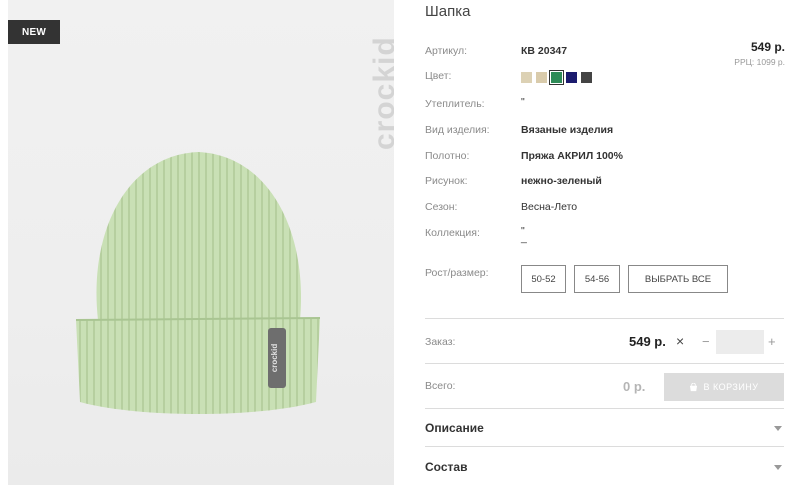 The height and width of the screenshot is (485, 800). What do you see at coordinates (772, 341) in the screenshot?
I see `increase-quantity-button: +` at bounding box center [772, 341].